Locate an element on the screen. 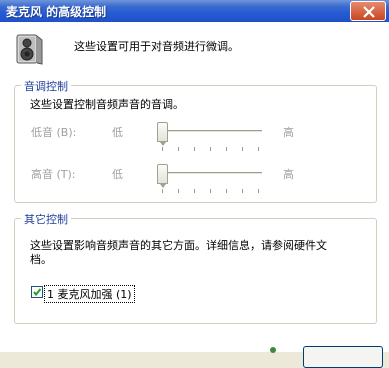 Image resolution: width=389 pixels, height=368 pixels. bass-label: 低音 (B): is located at coordinates (54, 132).